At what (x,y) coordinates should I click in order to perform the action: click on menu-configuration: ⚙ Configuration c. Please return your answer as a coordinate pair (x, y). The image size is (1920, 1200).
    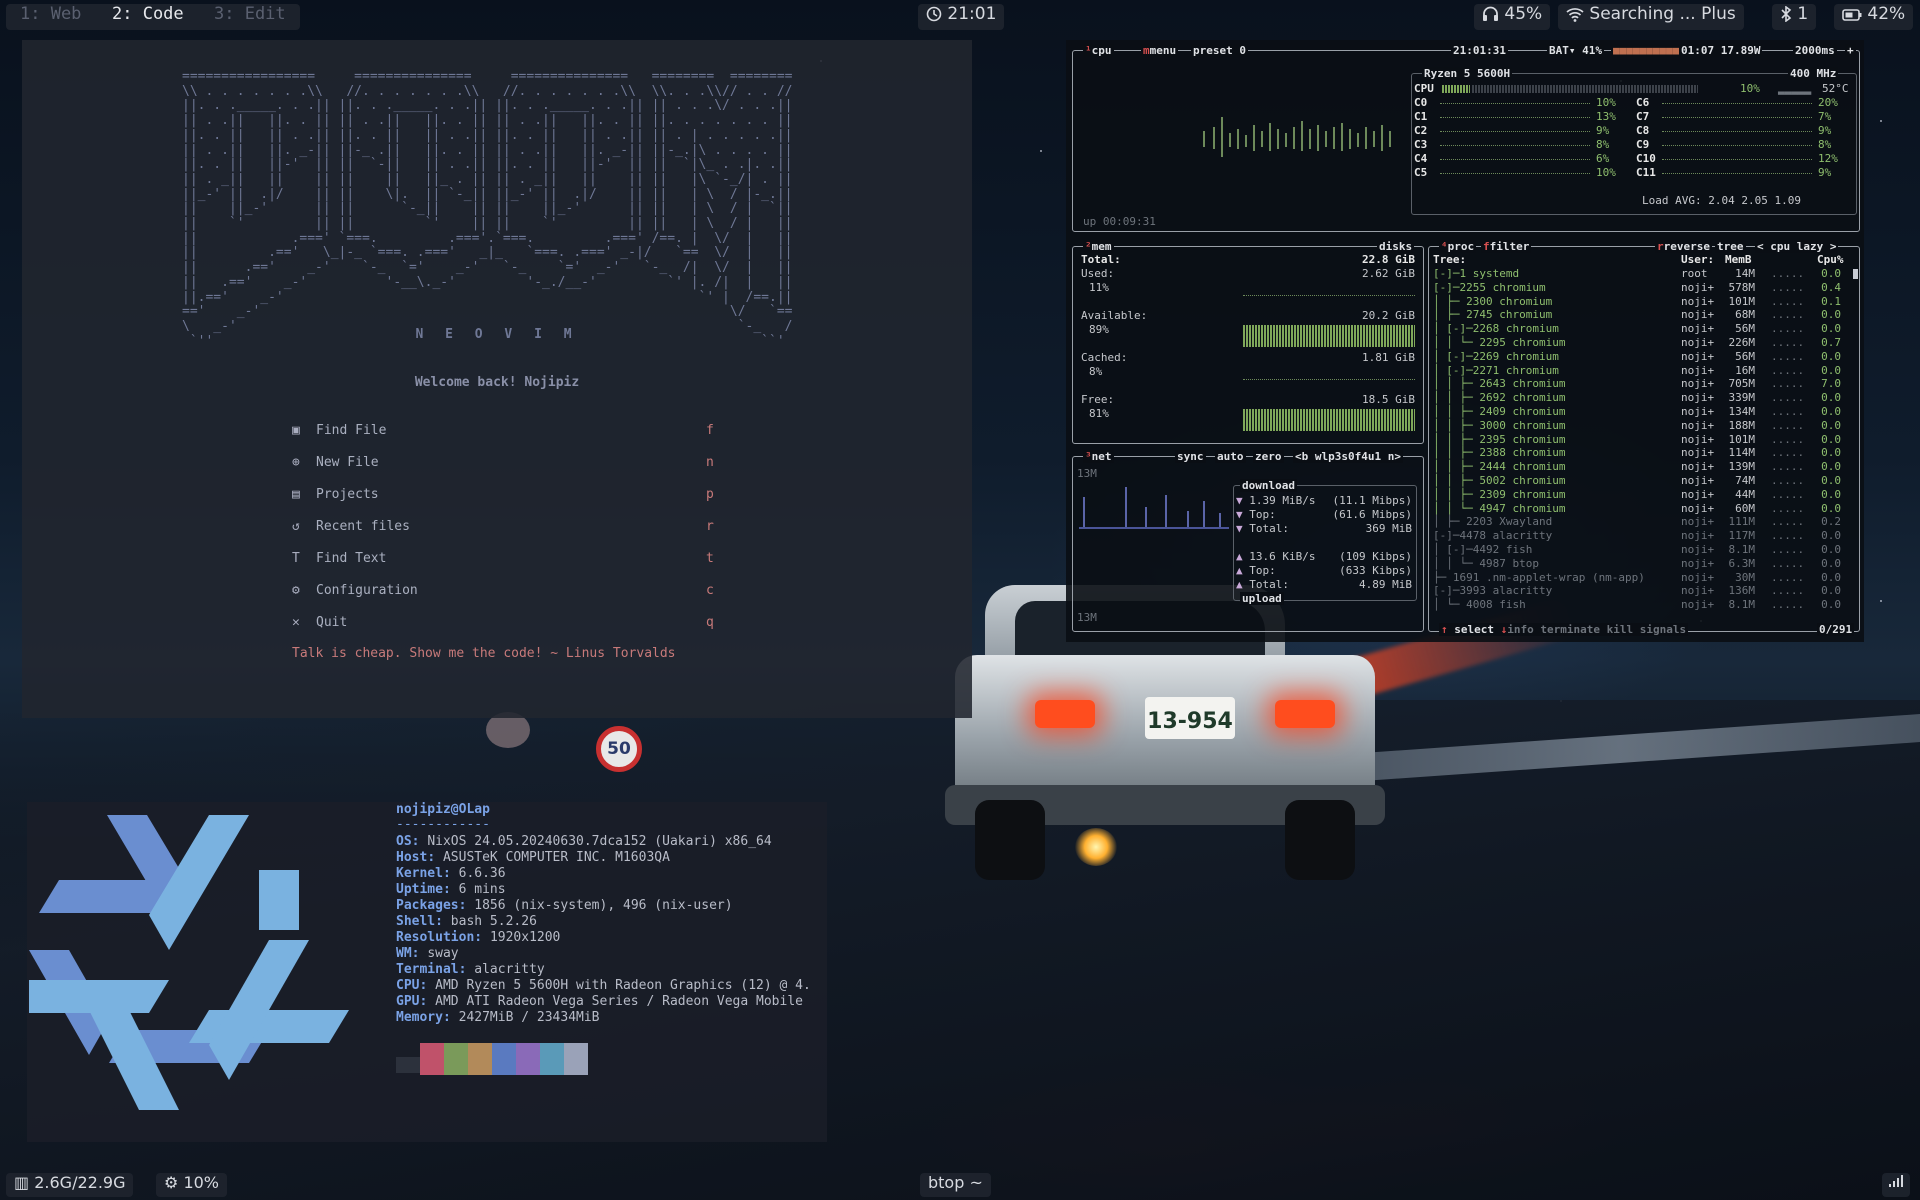
    Looking at the image, I should click on (507, 593).